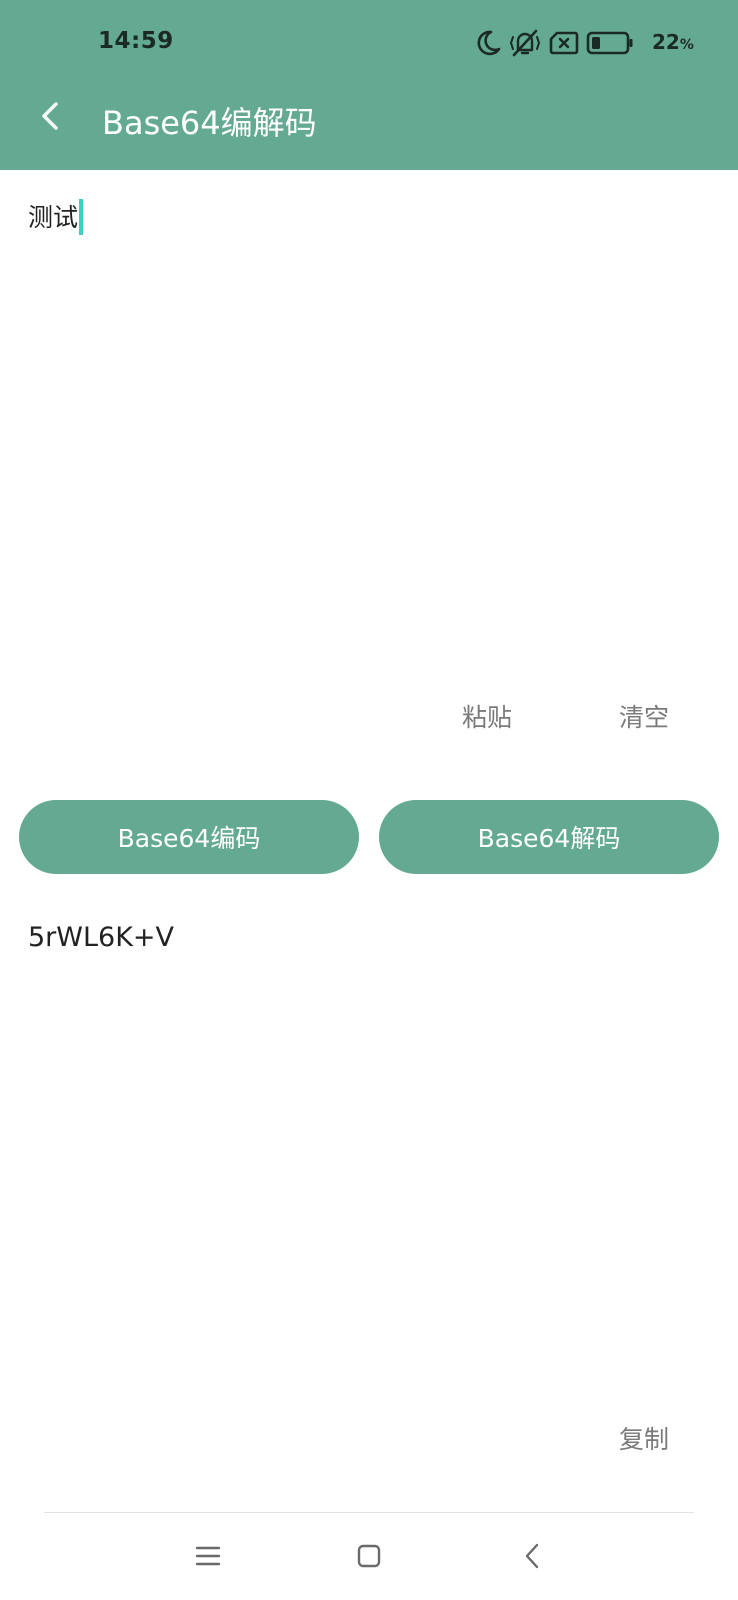  Describe the element at coordinates (56, 217) in the screenshot. I see `input-value: 测试` at that location.